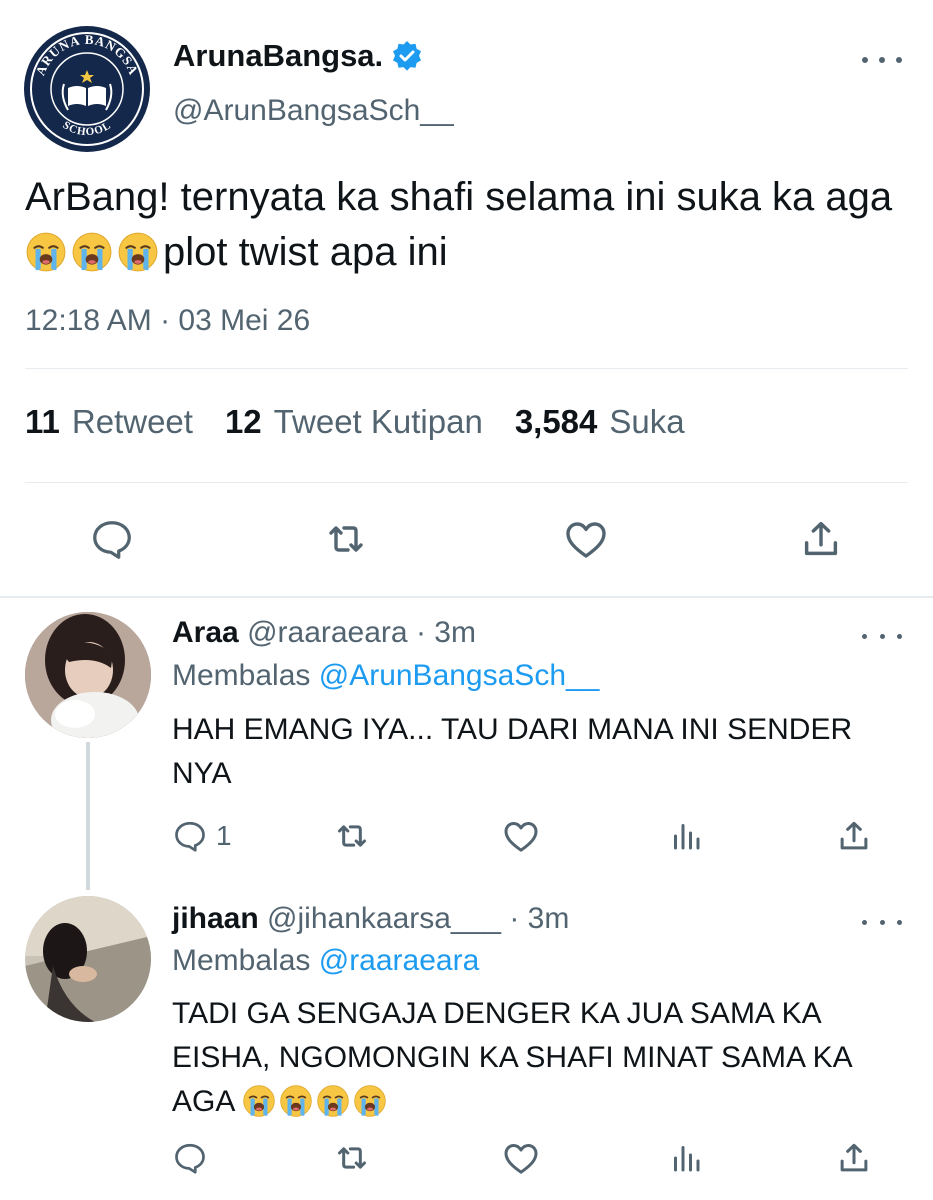 The width and height of the screenshot is (933, 1200). I want to click on replying-to: Membalas @raaraeara, so click(325, 961).